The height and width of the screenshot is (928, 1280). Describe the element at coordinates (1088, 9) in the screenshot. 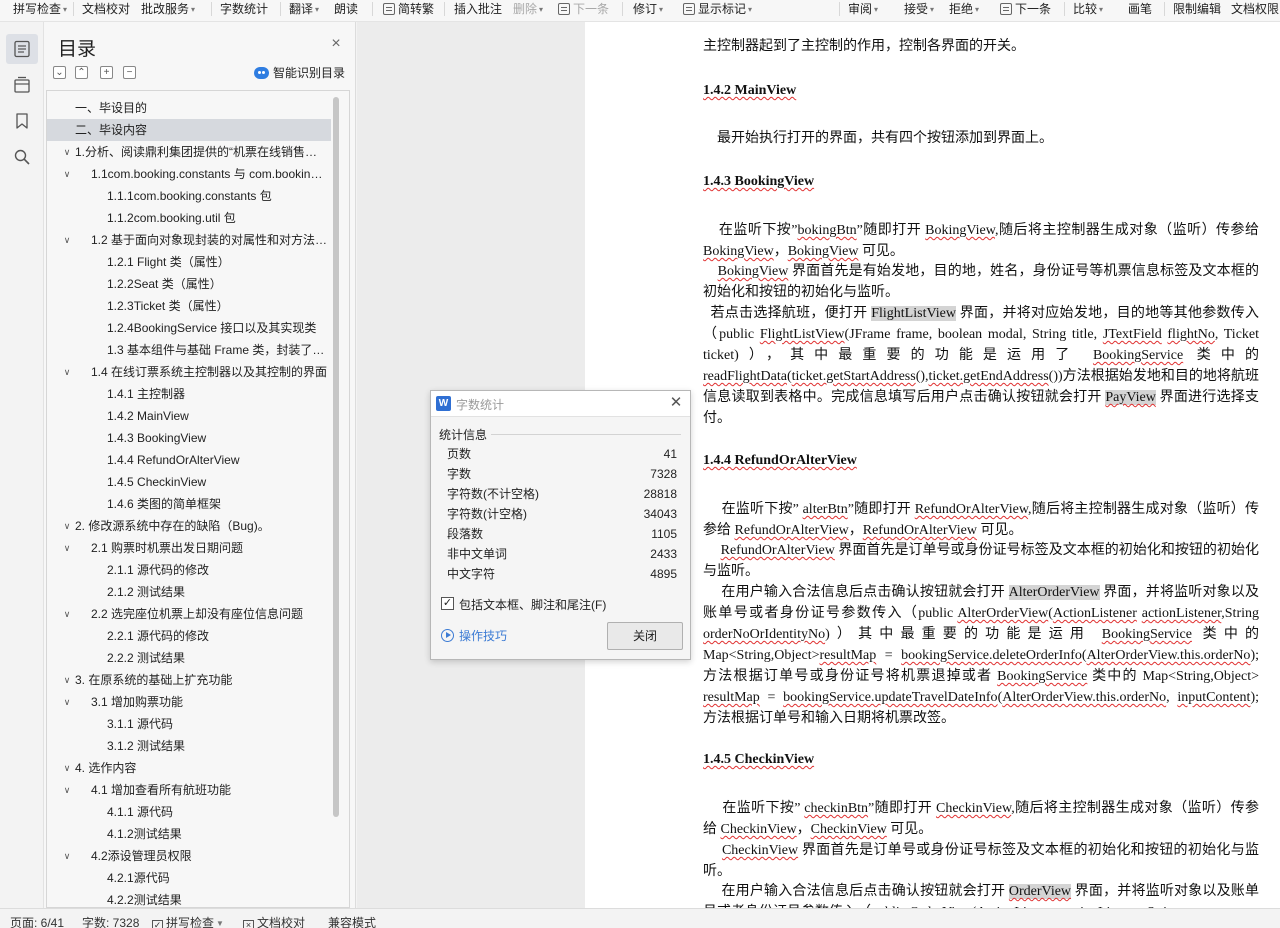

I see `toolbar-button-16: 比较 ▾` at that location.